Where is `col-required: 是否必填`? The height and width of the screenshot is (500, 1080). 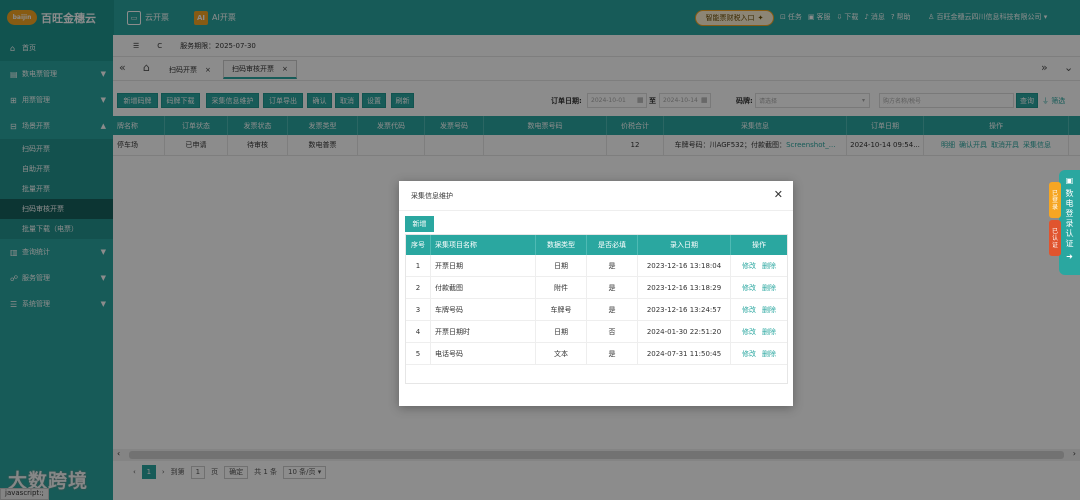 col-required: 是否必填 is located at coordinates (612, 245).